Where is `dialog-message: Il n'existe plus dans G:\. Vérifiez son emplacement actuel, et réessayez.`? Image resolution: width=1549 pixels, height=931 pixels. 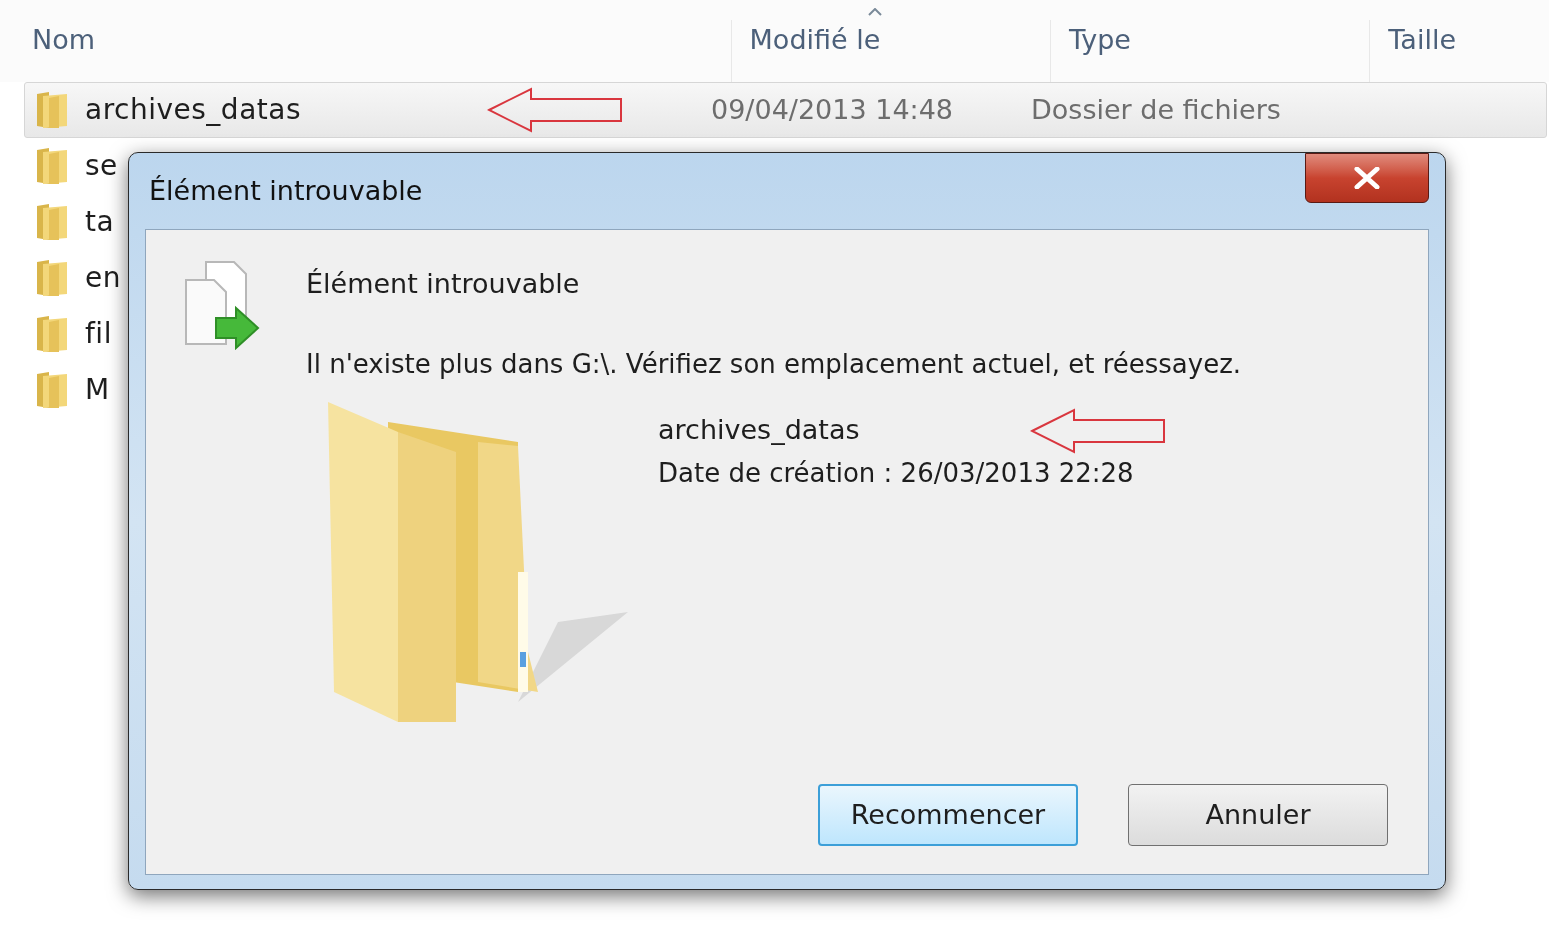 dialog-message: Il n'existe plus dans G:\. Vérifiez son emplacement actuel, et réessayez. is located at coordinates (774, 364).